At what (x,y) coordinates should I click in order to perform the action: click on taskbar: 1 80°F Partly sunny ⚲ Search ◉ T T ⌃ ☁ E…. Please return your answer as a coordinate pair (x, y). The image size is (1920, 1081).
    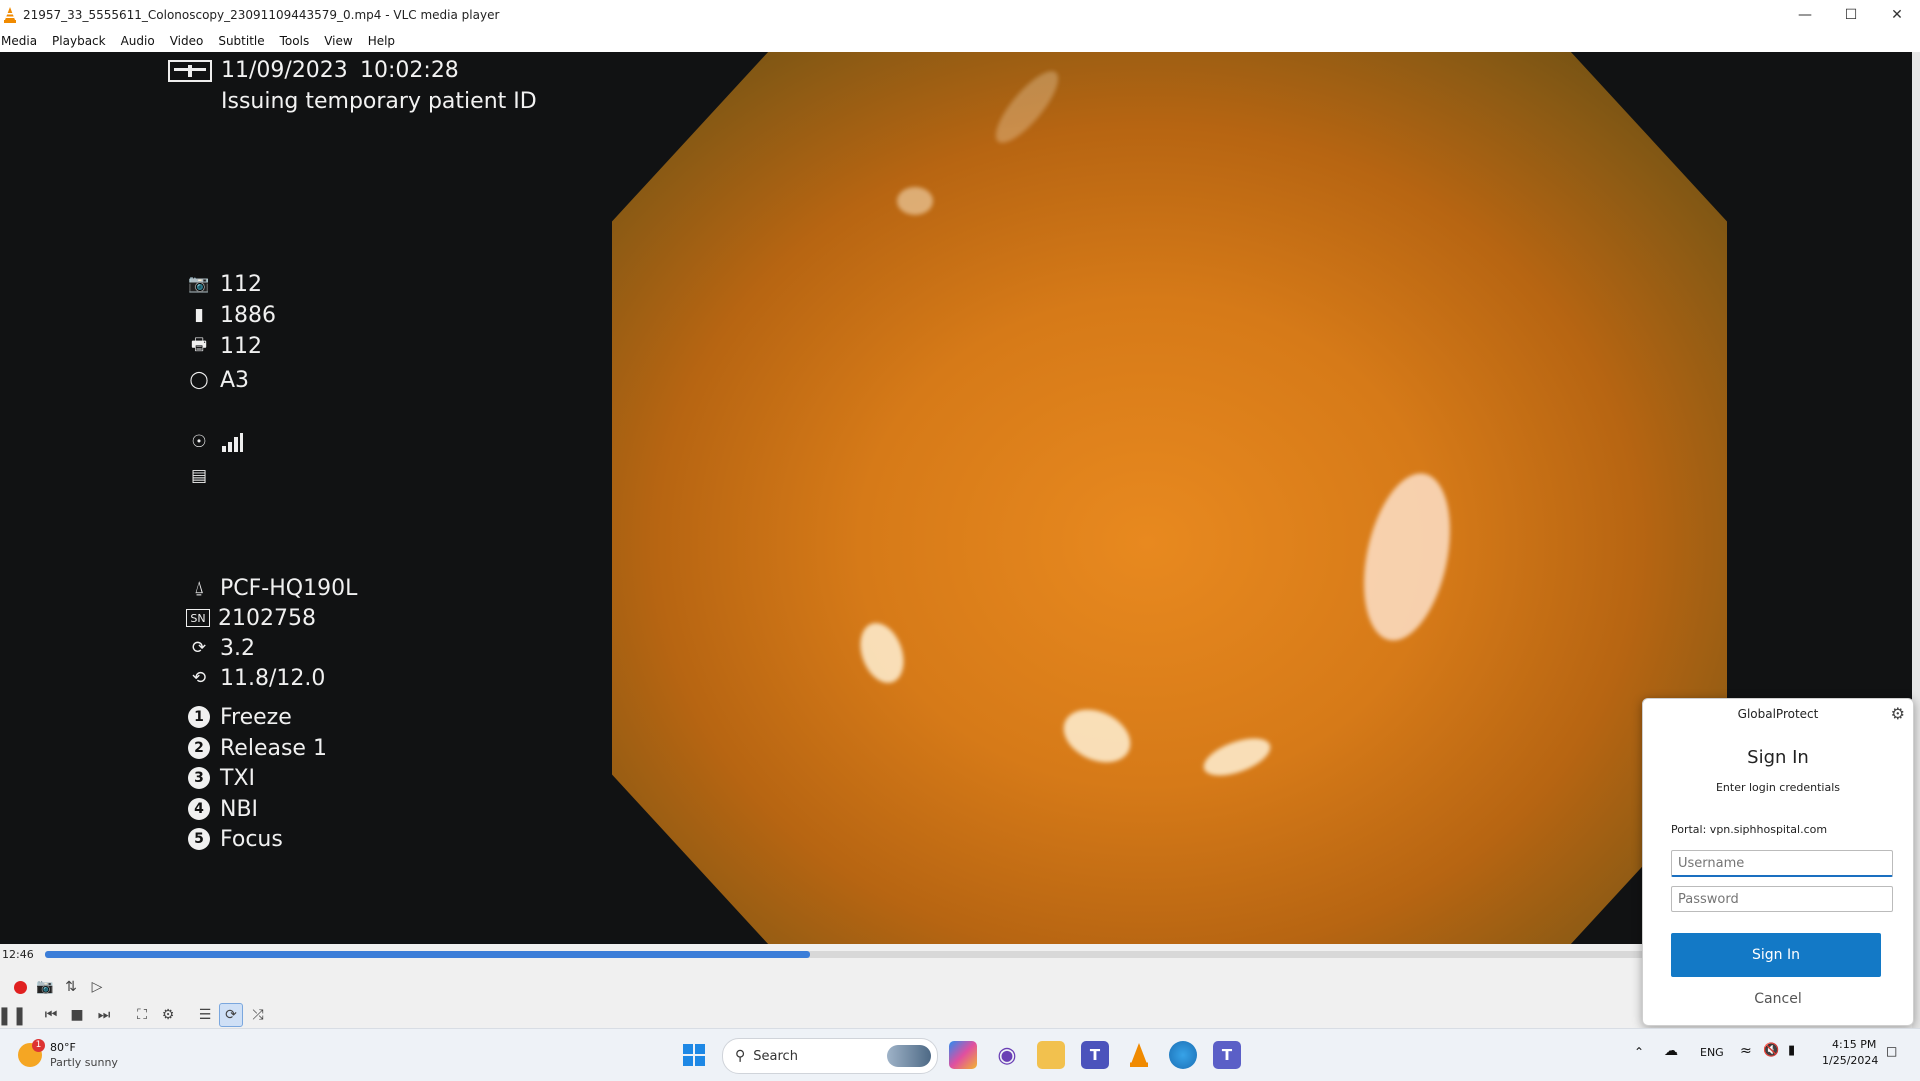
    Looking at the image, I should click on (960, 1054).